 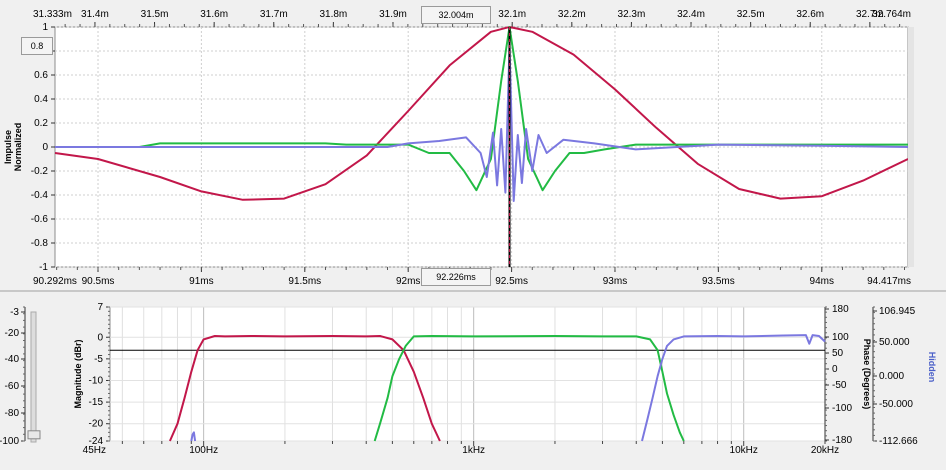 What do you see at coordinates (8, 147) in the screenshot?
I see `impulse-ylabel-line1: Impulse` at bounding box center [8, 147].